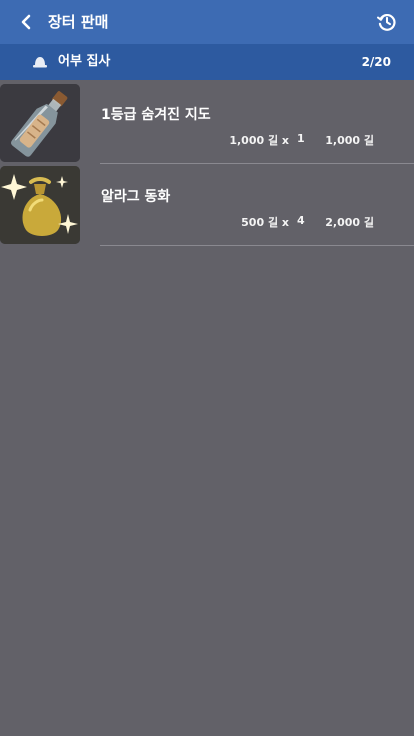 This screenshot has height=736, width=414. I want to click on divider, so click(257, 245).